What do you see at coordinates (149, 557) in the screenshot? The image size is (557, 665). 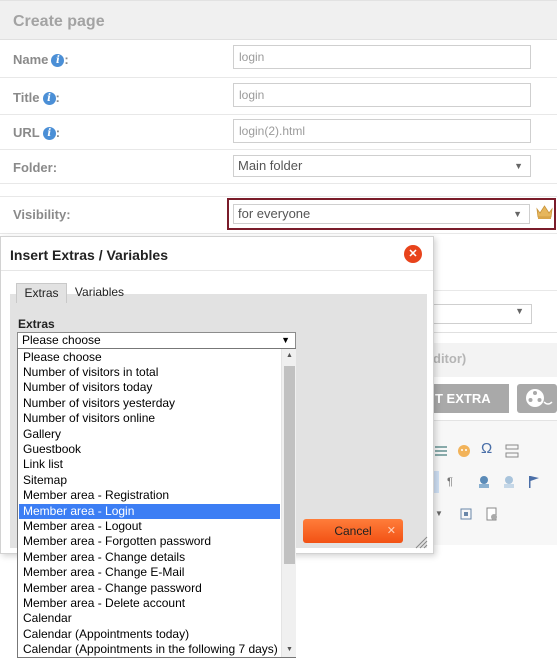 I see `list-item: Member area - Change details` at bounding box center [149, 557].